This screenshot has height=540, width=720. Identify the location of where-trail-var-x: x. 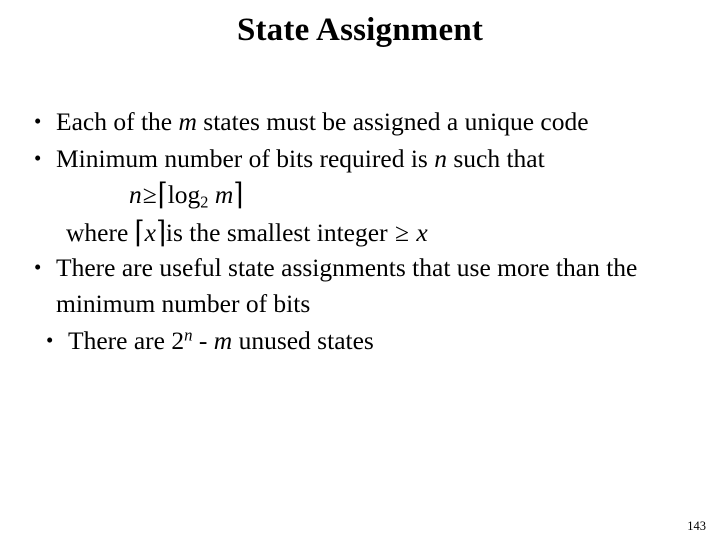
(422, 232).